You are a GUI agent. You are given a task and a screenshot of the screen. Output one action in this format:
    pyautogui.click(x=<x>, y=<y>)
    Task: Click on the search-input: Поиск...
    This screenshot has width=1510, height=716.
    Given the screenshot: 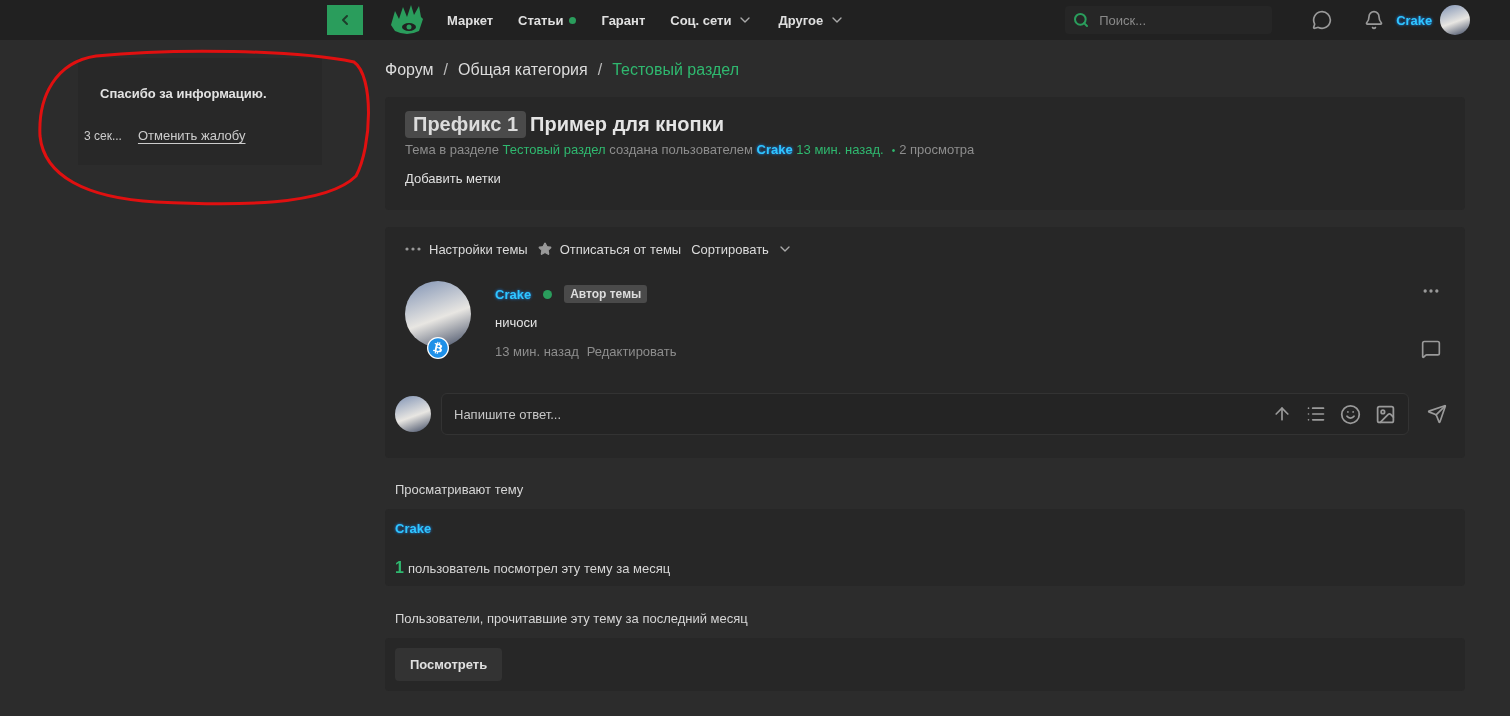 What is the action you would take?
    pyautogui.click(x=1172, y=20)
    